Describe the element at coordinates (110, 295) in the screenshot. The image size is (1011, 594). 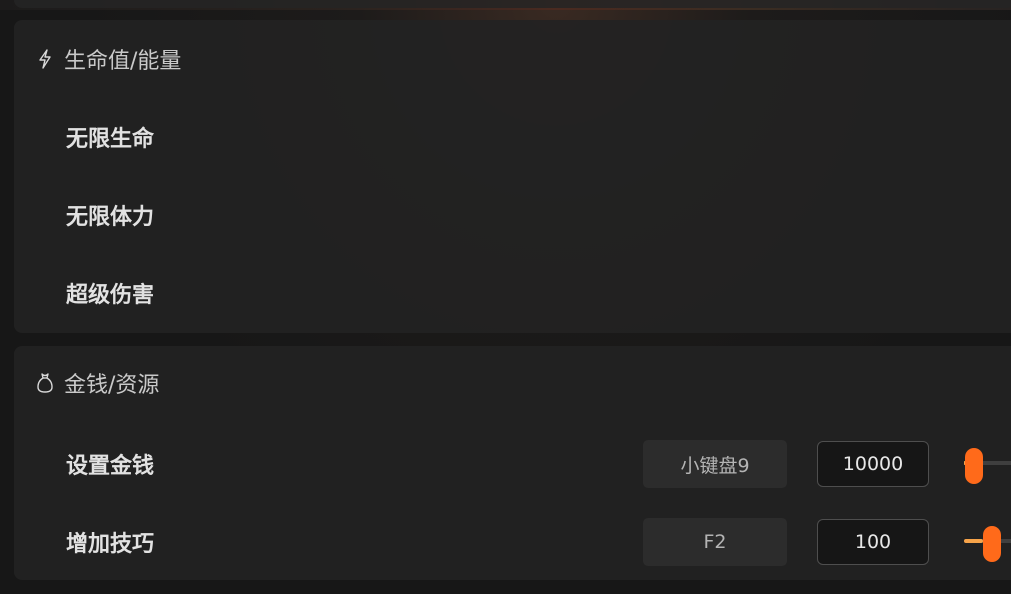
I see `super-damage-label: 超级伤害` at that location.